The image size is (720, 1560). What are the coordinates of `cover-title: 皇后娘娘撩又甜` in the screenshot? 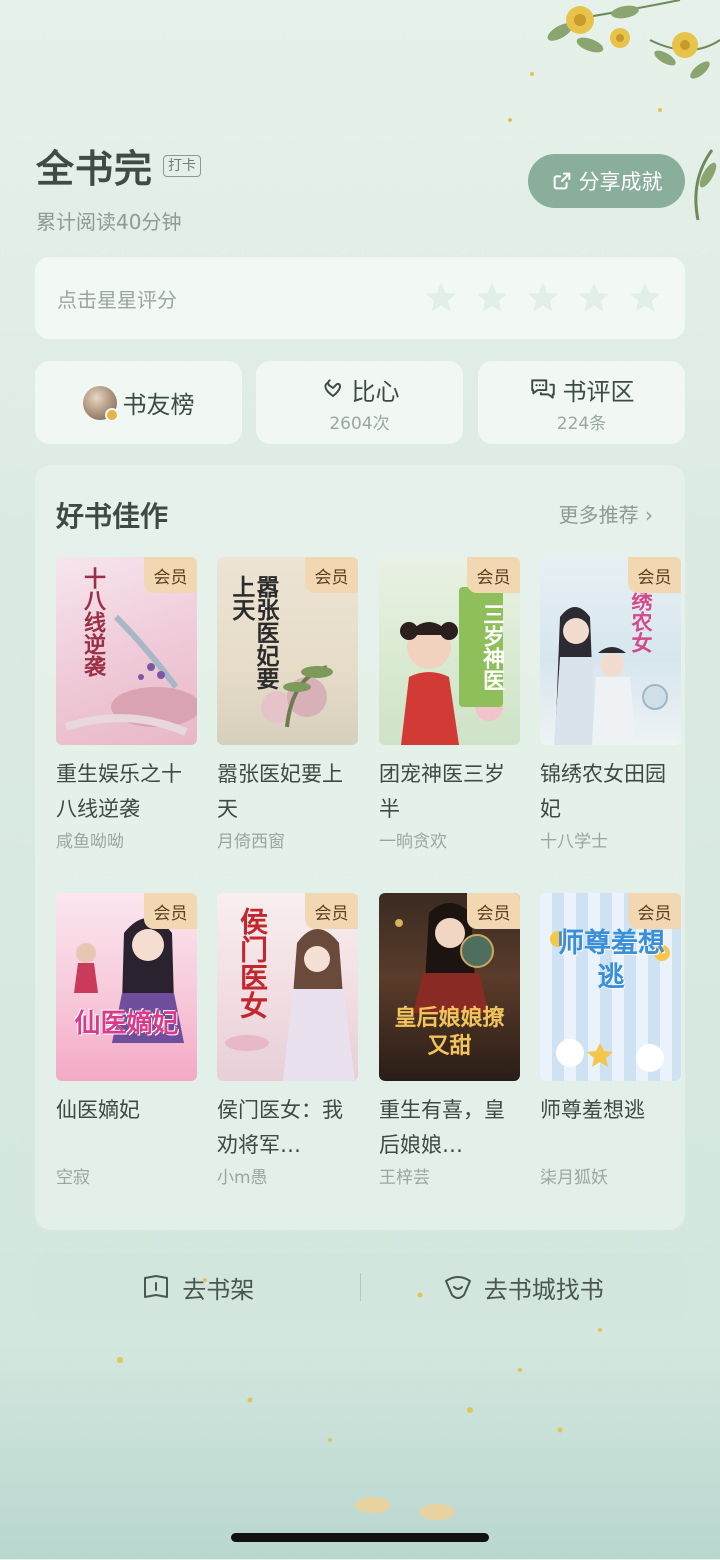 It's located at (449, 1032).